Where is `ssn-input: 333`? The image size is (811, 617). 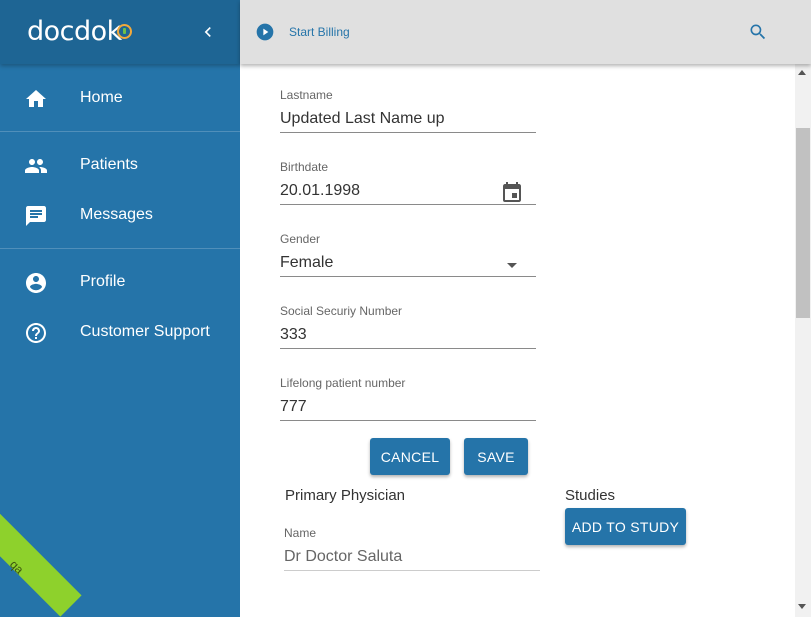 ssn-input: 333 is located at coordinates (293, 335).